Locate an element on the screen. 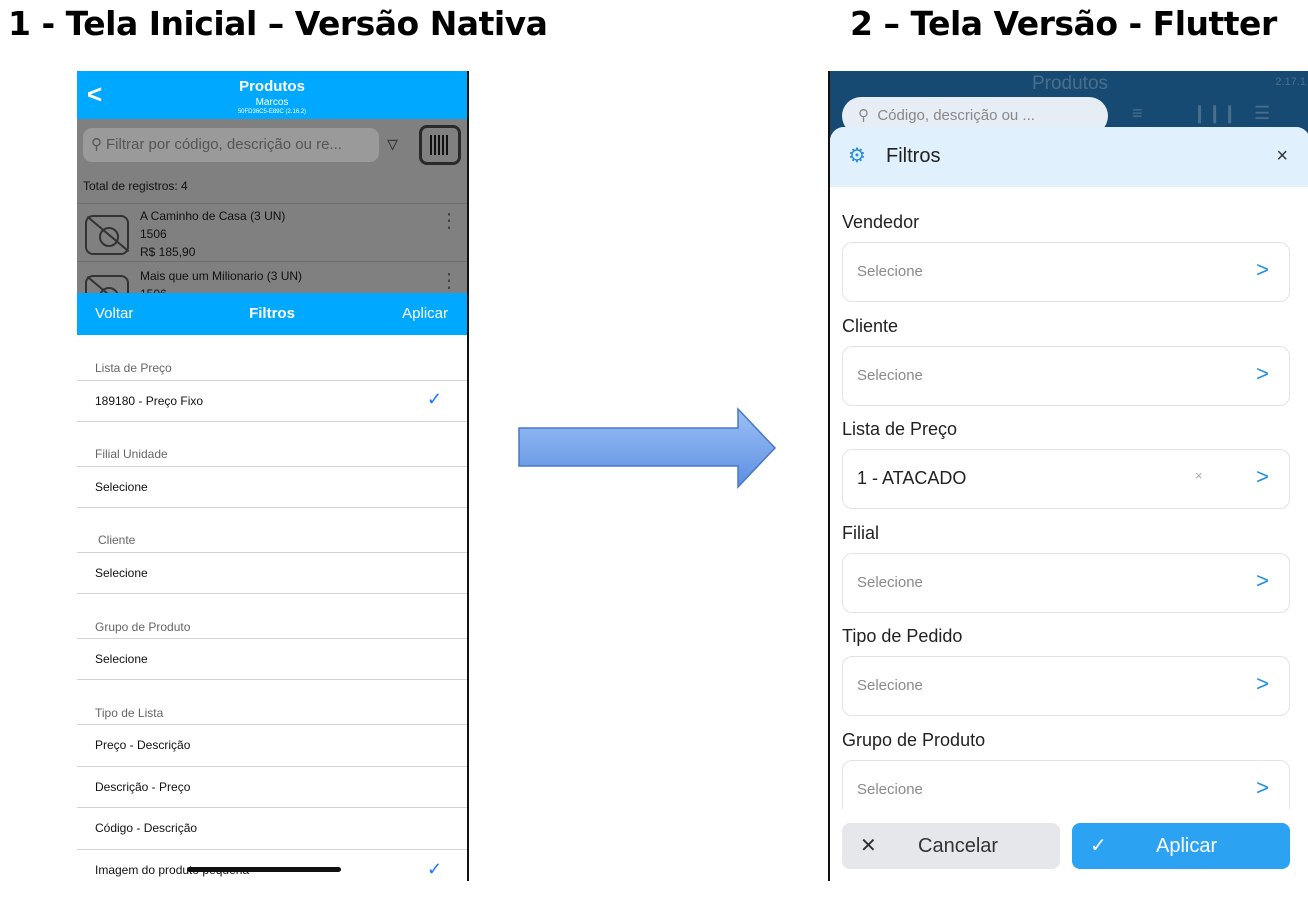  field-value: 1 - ATACADO is located at coordinates (912, 478).